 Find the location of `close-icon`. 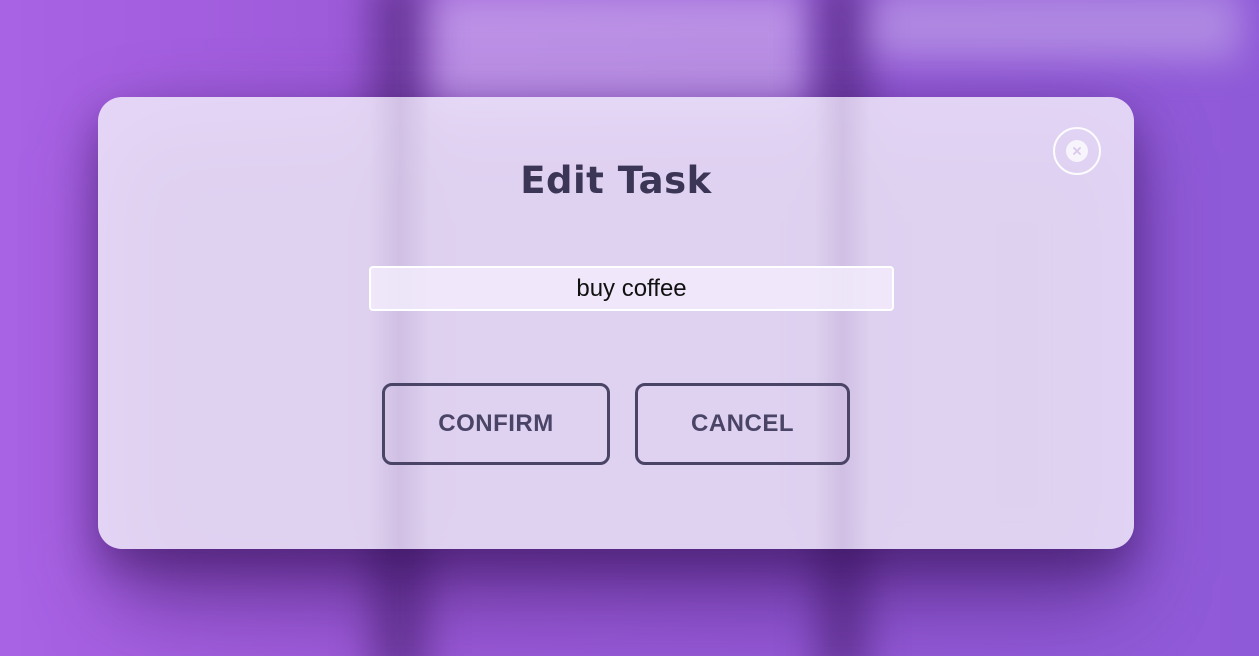

close-icon is located at coordinates (1077, 151).